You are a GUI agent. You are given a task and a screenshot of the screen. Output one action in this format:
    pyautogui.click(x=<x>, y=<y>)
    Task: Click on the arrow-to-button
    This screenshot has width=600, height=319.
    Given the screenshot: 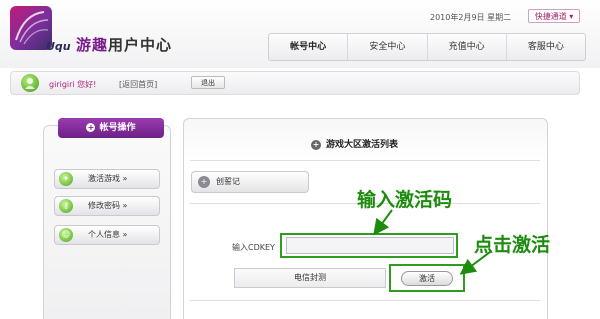 What is the action you would take?
    pyautogui.click(x=475, y=263)
    